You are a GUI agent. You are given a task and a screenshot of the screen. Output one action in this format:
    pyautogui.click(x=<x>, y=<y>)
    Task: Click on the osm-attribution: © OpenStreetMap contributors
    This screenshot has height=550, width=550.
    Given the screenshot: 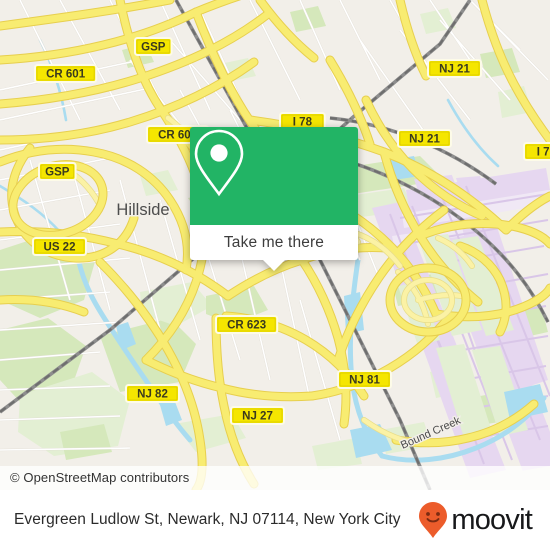 What is the action you would take?
    pyautogui.click(x=275, y=478)
    